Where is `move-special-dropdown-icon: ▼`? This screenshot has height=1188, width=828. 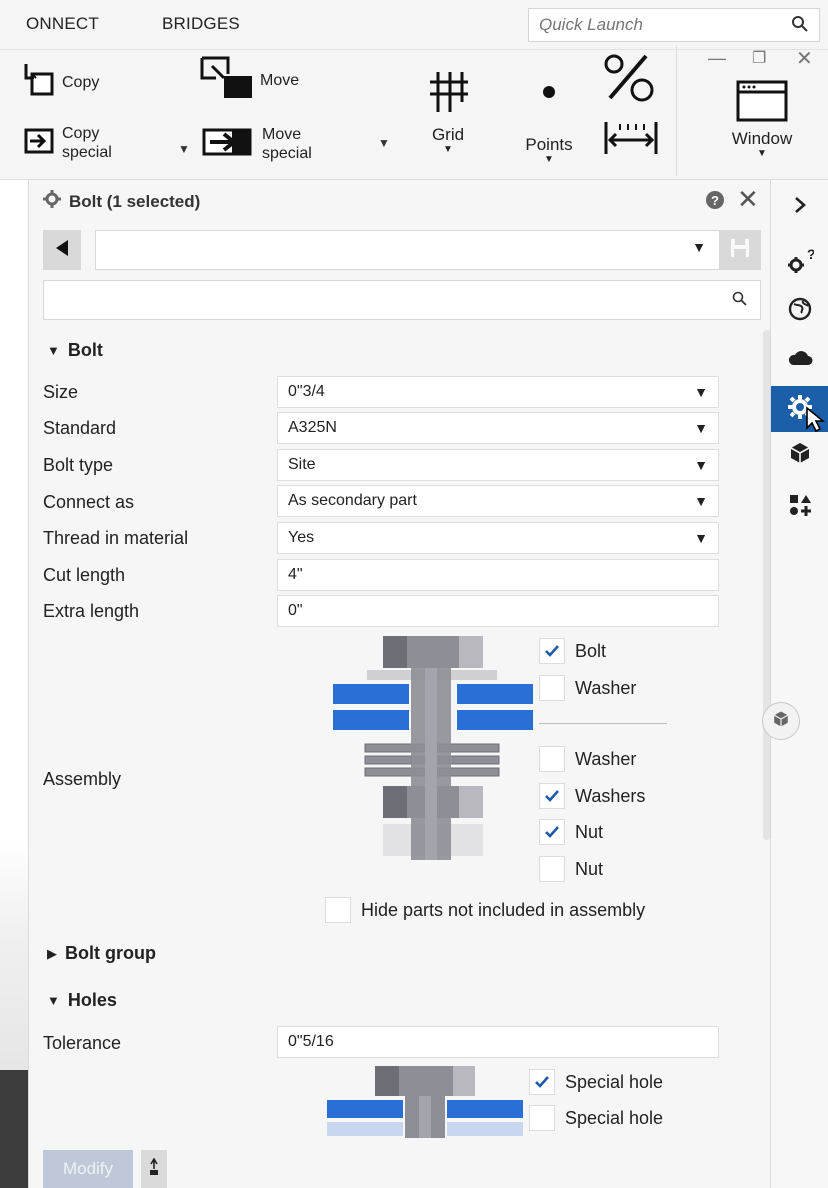
move-special-dropdown-icon: ▼ is located at coordinates (384, 143).